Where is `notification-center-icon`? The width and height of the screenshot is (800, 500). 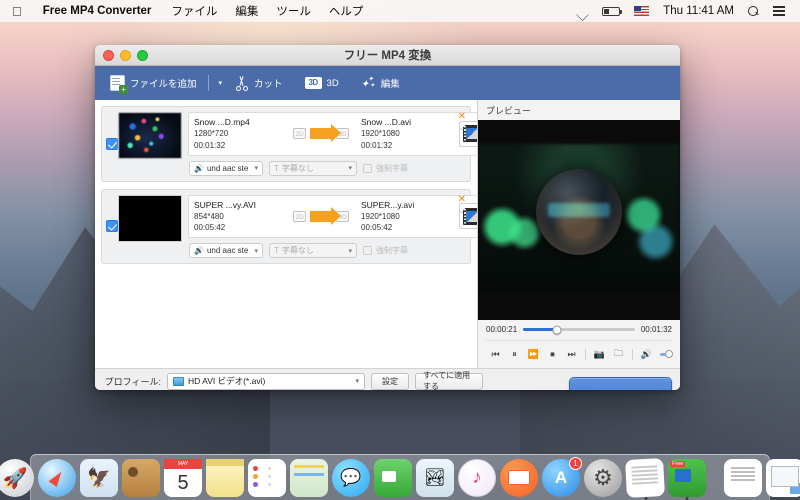 notification-center-icon is located at coordinates (779, 11).